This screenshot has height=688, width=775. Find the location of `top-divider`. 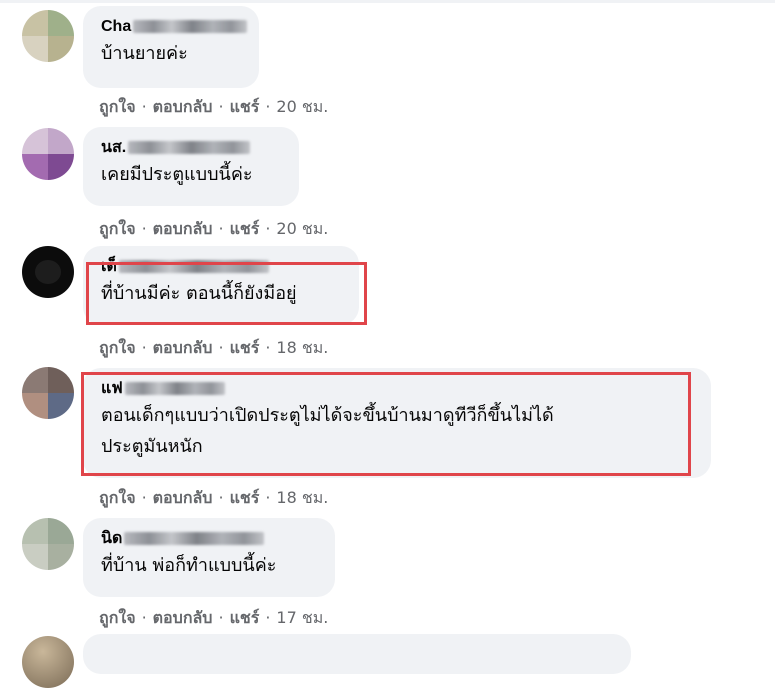

top-divider is located at coordinates (387, 1).